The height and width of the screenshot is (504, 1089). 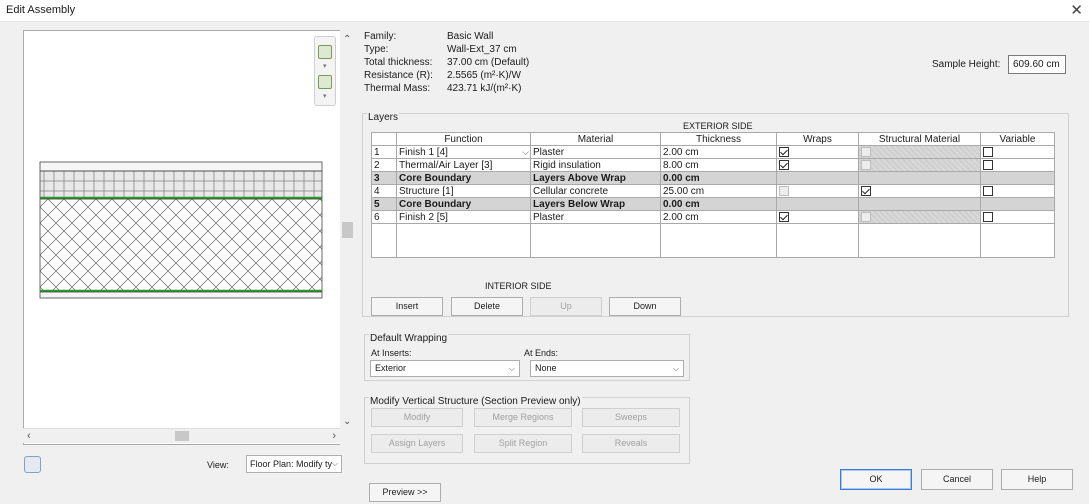 I want to click on preview-horizontal-scrollbar: ‹ ›, so click(x=181, y=435).